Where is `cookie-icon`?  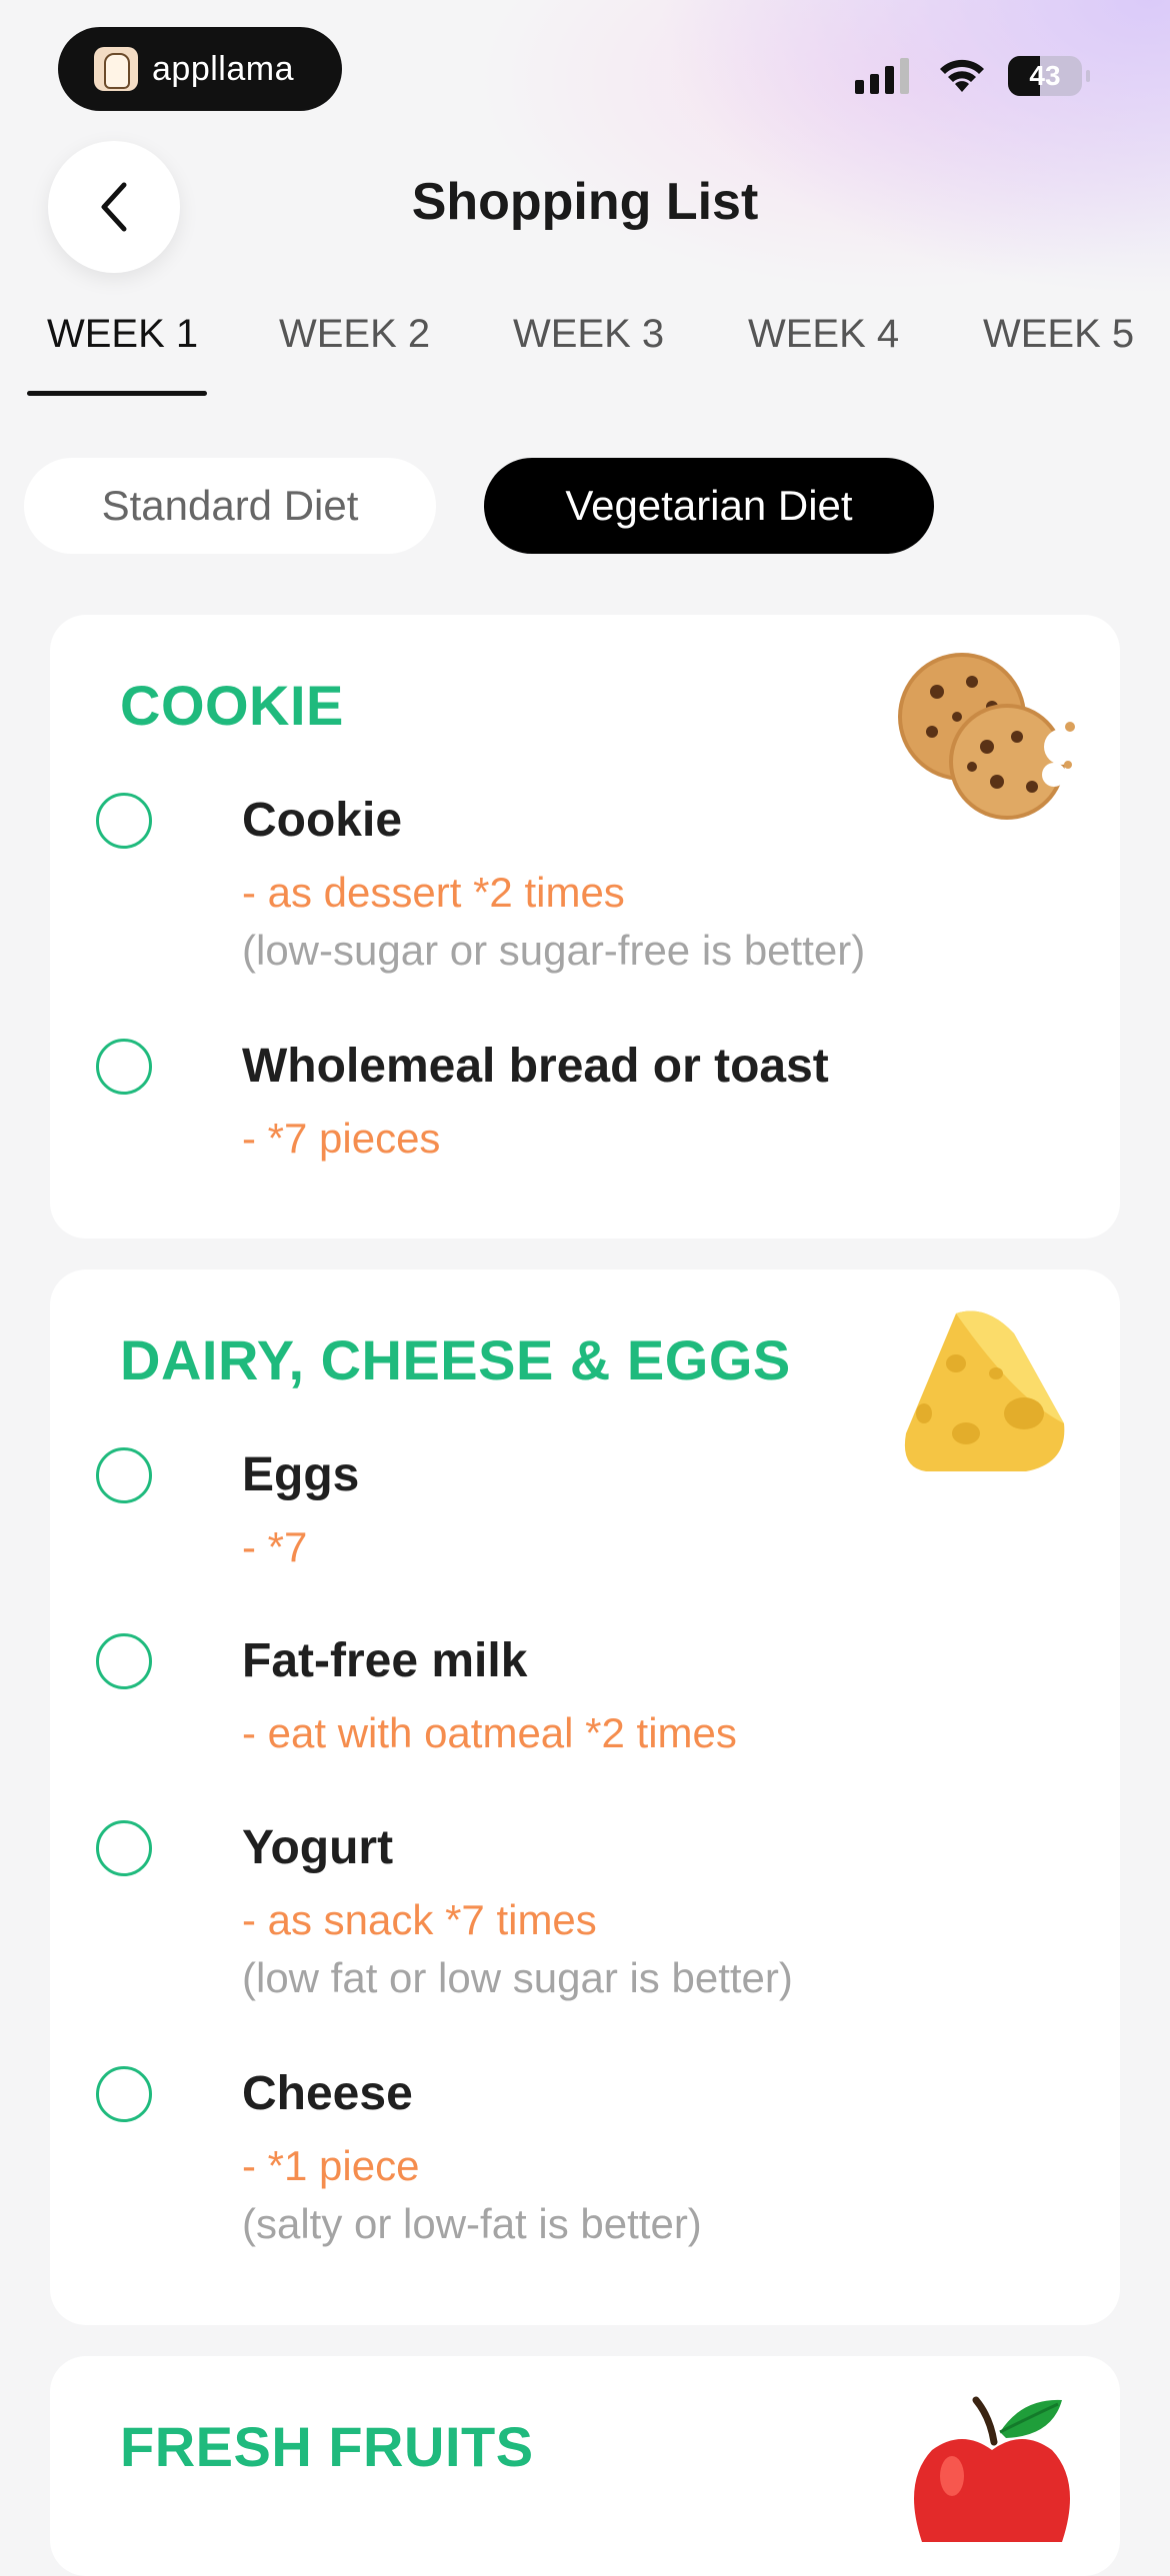
cookie-icon is located at coordinates (988, 736).